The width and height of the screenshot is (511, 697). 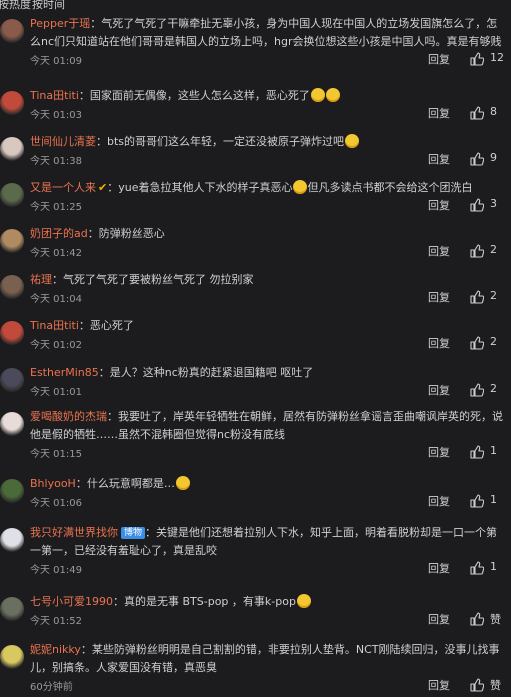 I want to click on comment-time: 今天 01:03, so click(x=56, y=115).